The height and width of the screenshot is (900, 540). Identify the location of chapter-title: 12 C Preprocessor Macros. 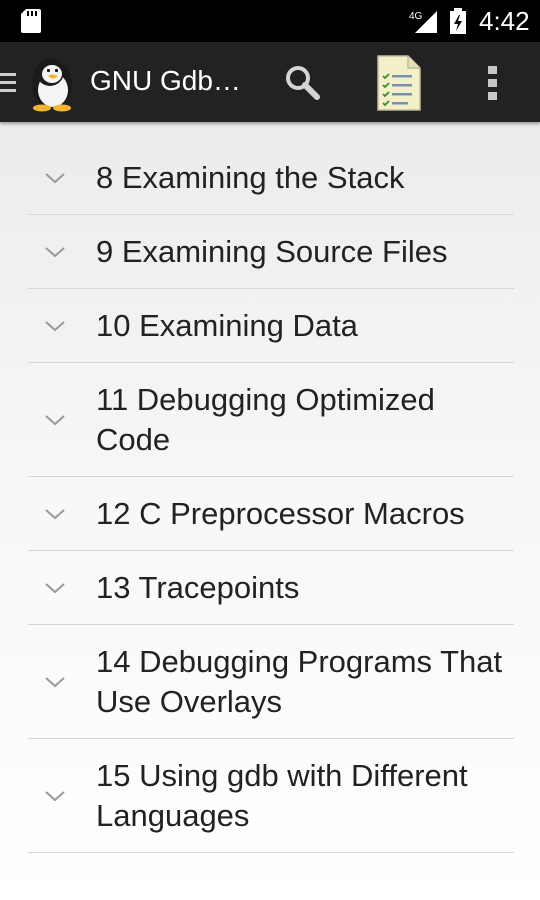
(280, 513).